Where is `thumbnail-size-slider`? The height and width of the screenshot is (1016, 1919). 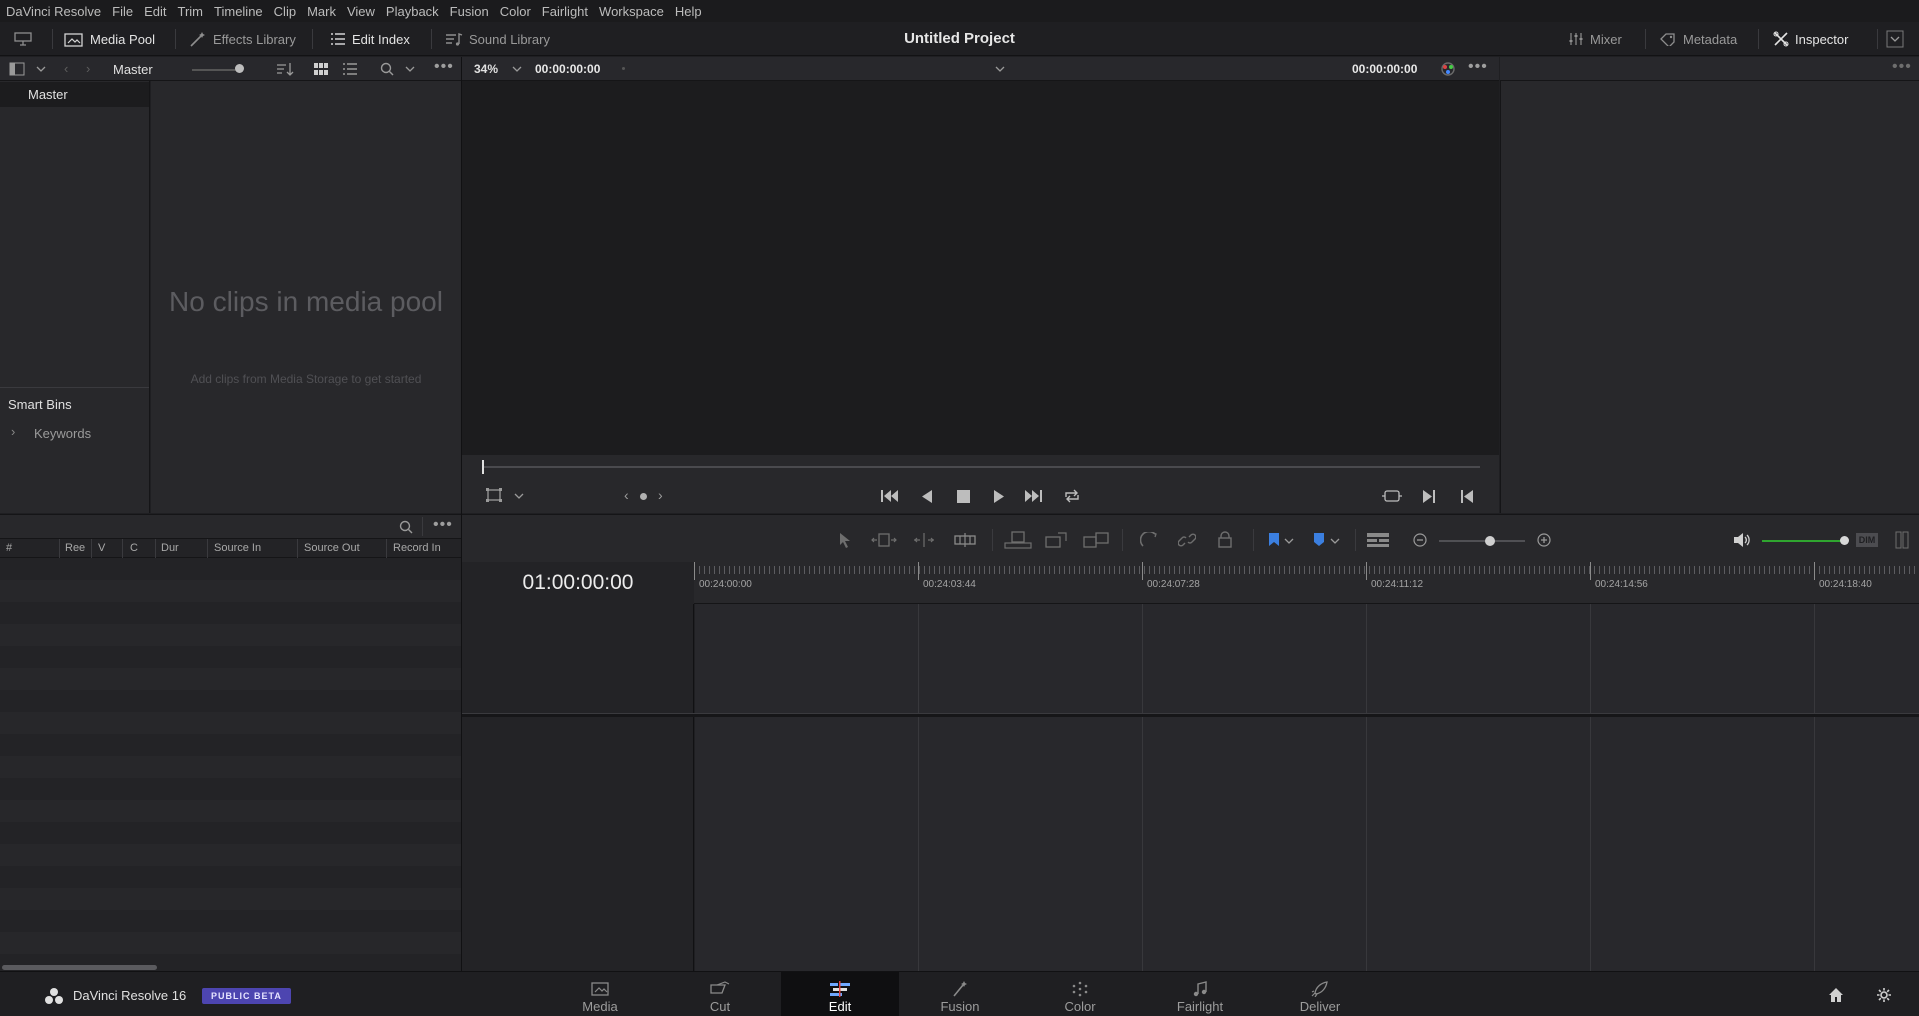 thumbnail-size-slider is located at coordinates (239, 68).